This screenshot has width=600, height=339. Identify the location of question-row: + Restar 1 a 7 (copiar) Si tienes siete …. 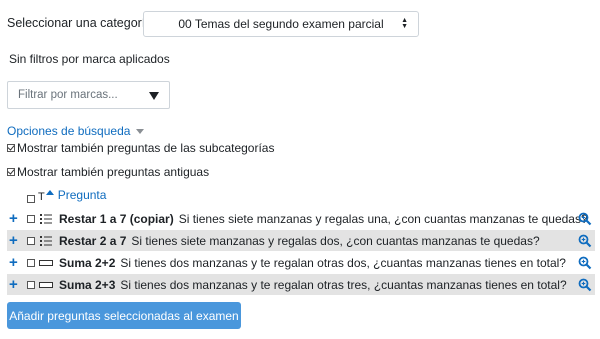
(301, 218).